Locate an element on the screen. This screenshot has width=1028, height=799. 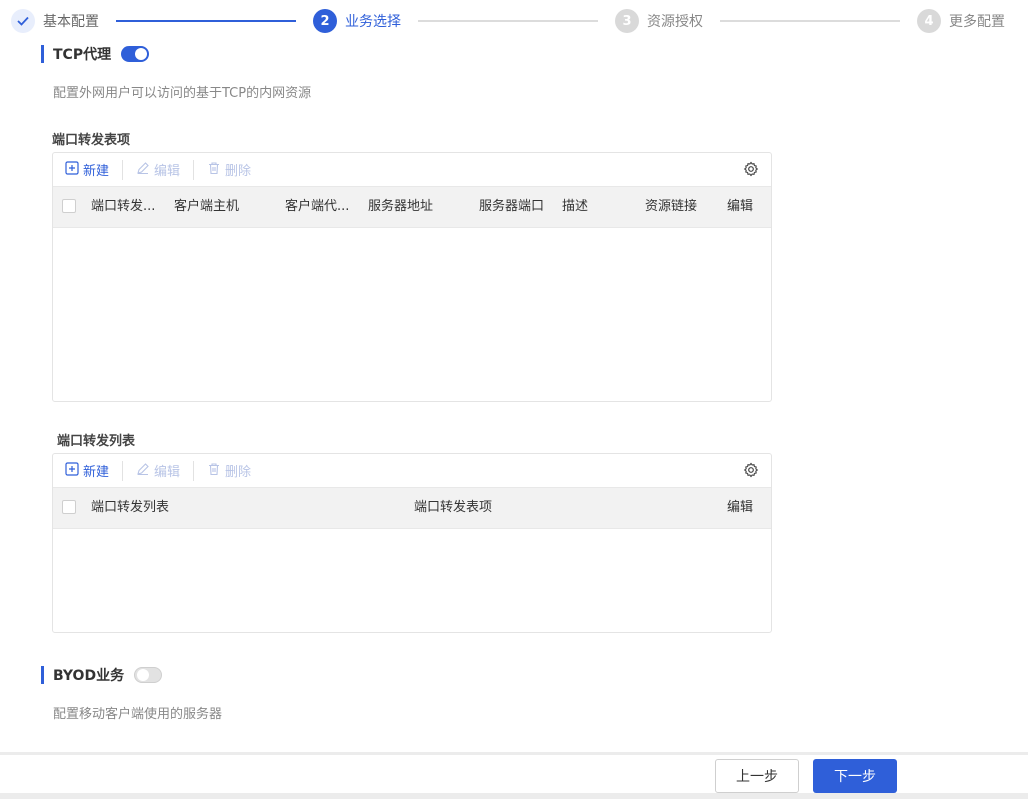
step-number: 4 is located at coordinates (929, 21).